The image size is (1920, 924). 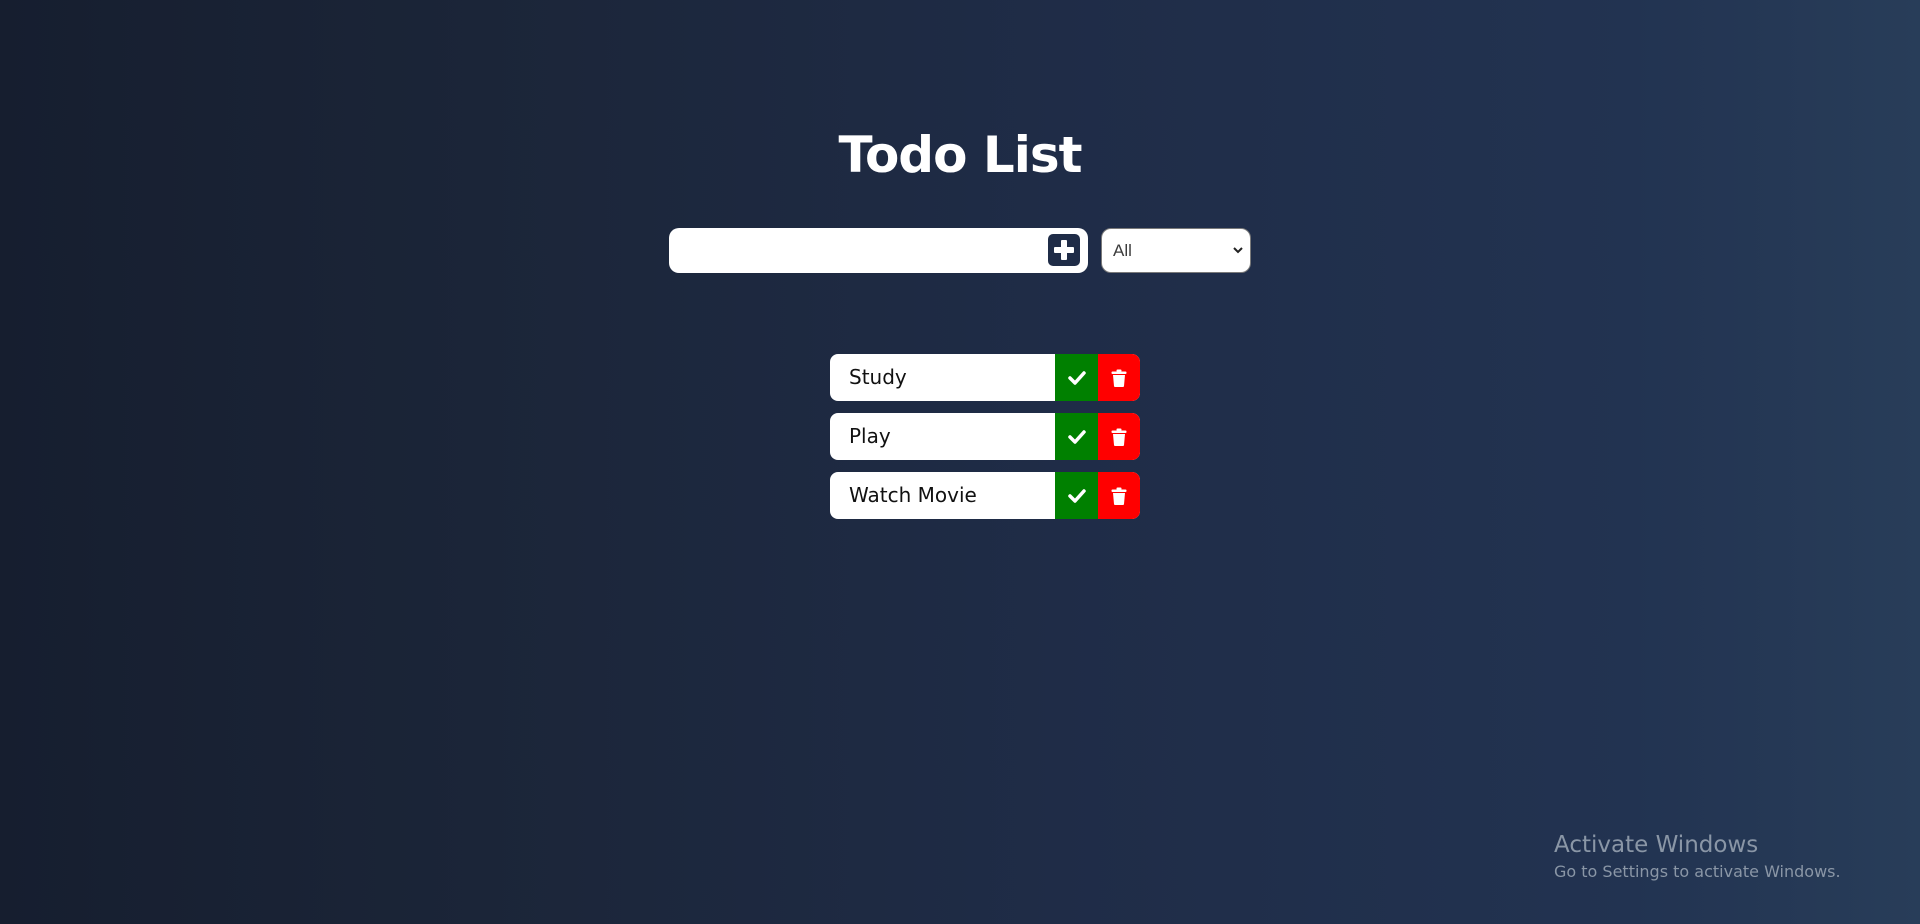 I want to click on filter-selected-value: All, so click(x=1122, y=250).